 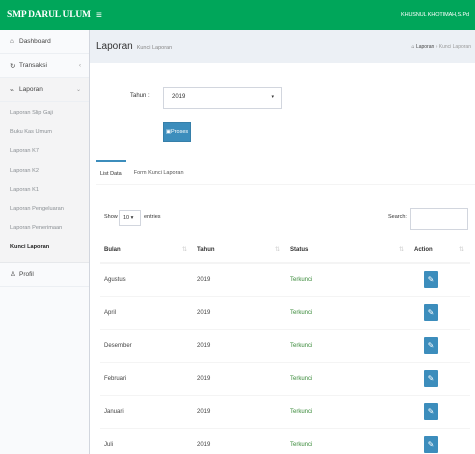 What do you see at coordinates (285, 411) in the screenshot?
I see `table-row: Januari 2019 Terkunci ✎` at bounding box center [285, 411].